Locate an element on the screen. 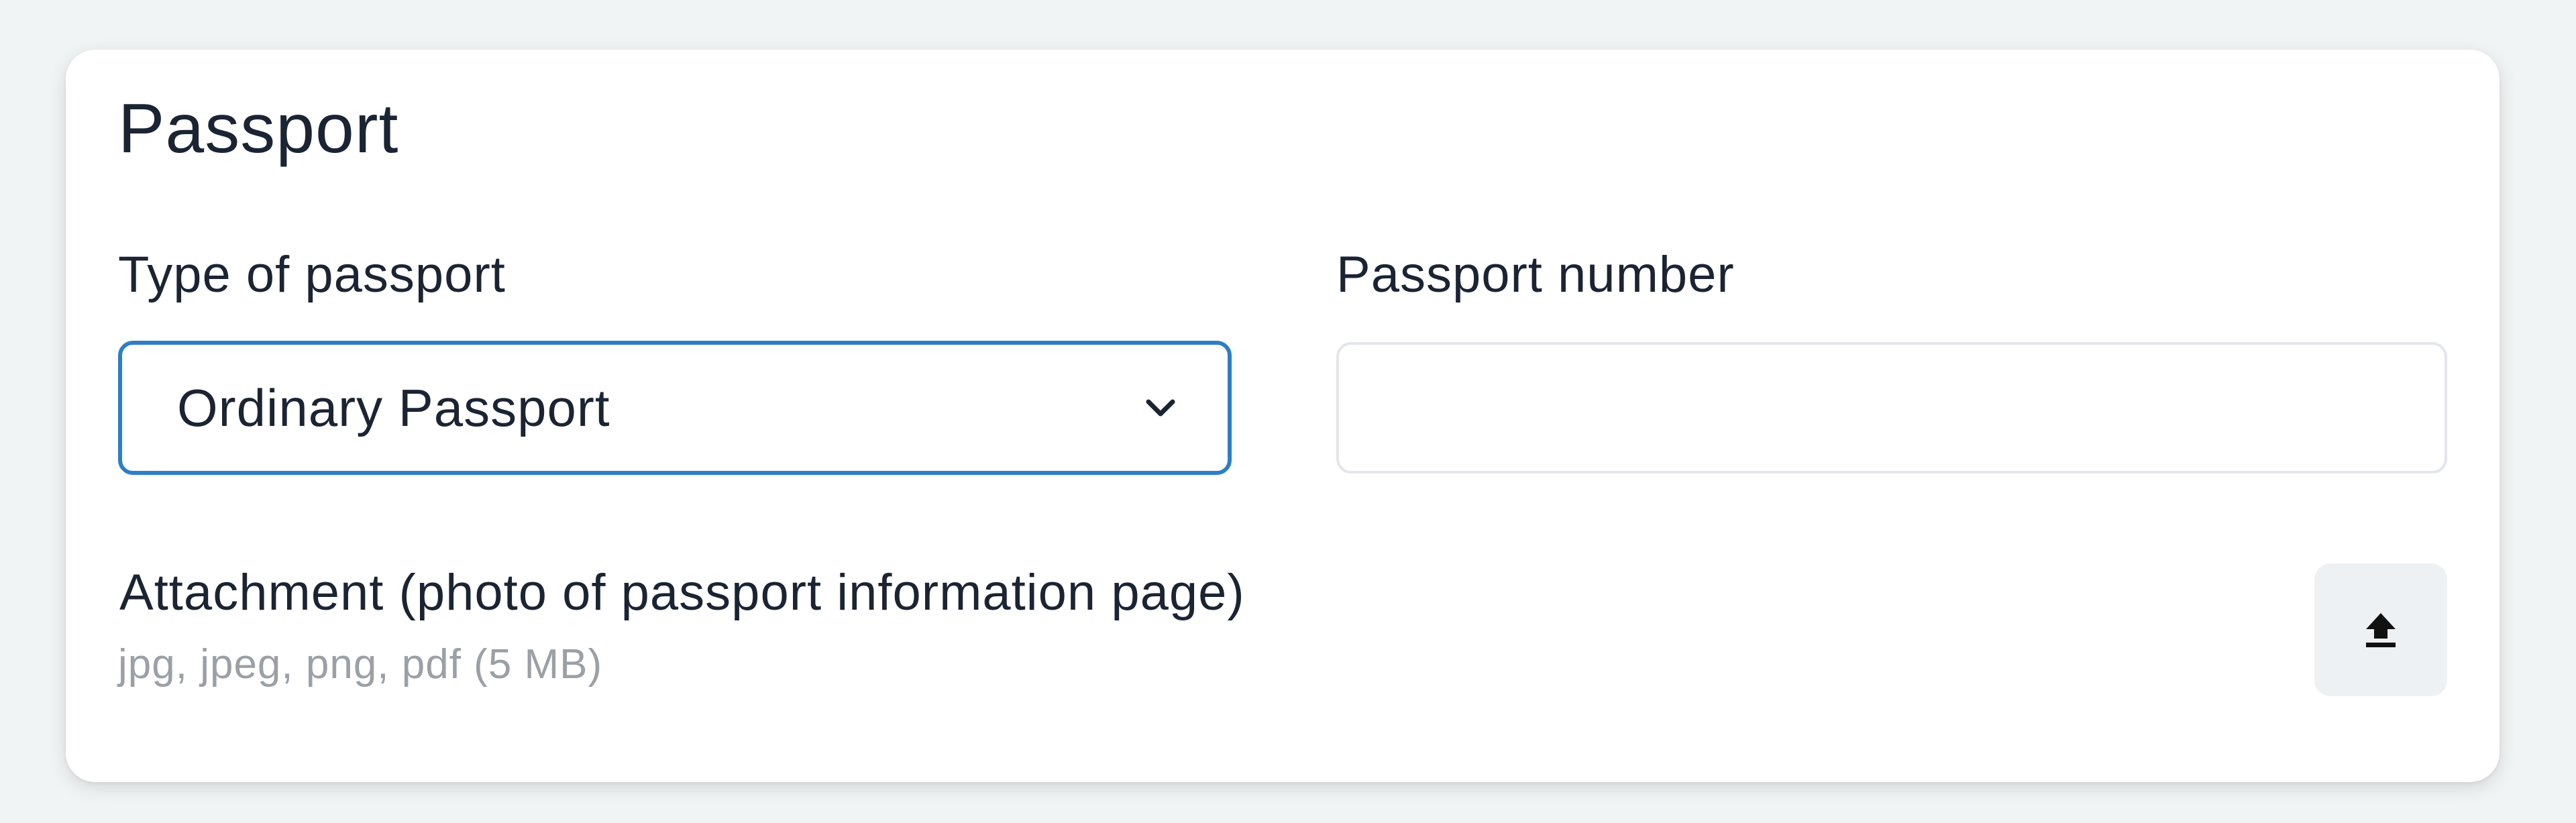  upload-button is located at coordinates (2380, 629).